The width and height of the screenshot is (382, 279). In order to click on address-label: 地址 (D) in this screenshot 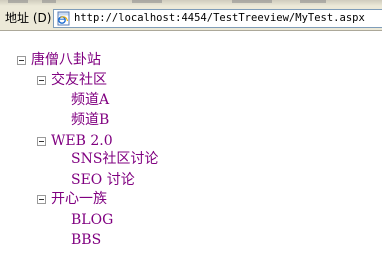, I will do `click(28, 18)`.